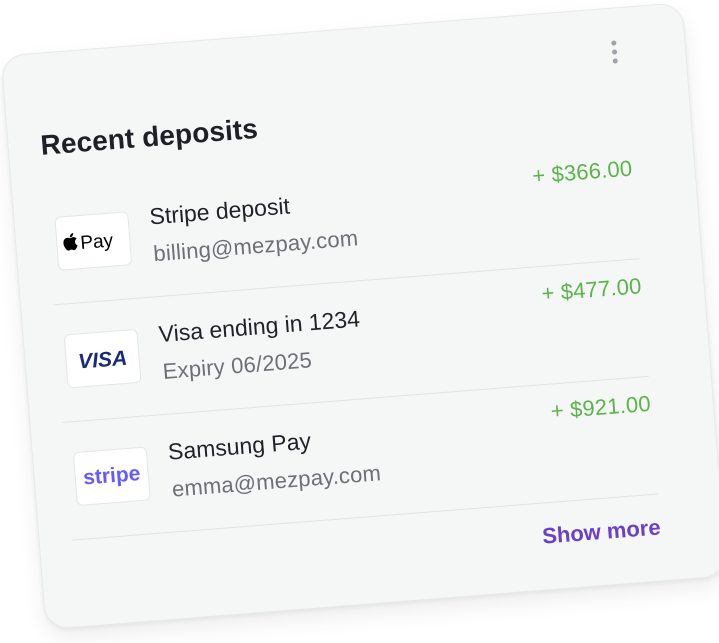 This screenshot has height=643, width=719. Describe the element at coordinates (237, 365) in the screenshot. I see `deposit-detail: Expiry 06/2025` at that location.